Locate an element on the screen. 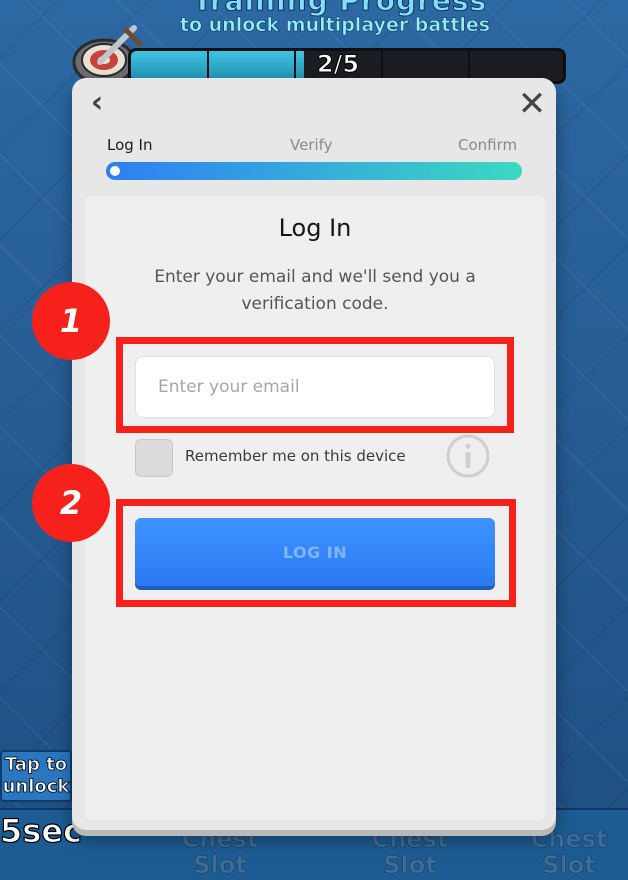  tap-unlock-line2: unlock is located at coordinates (36, 787).